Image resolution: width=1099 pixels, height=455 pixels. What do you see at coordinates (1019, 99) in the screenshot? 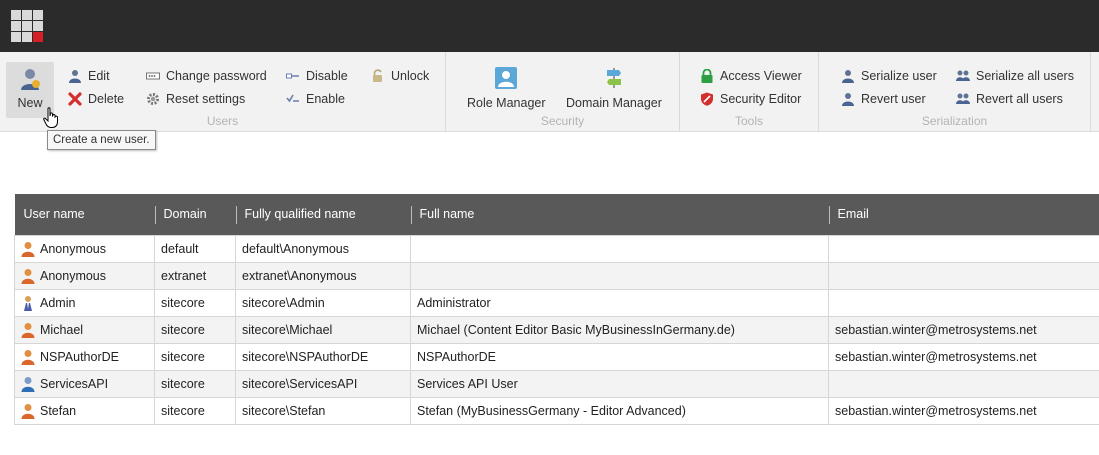
I see `revert-all-users-label: Revert all users` at bounding box center [1019, 99].